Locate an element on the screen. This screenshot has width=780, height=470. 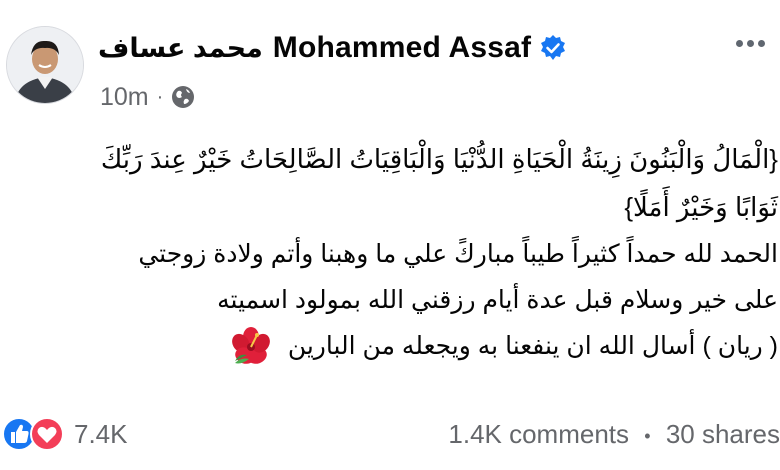
love-icon is located at coordinates (47, 434).